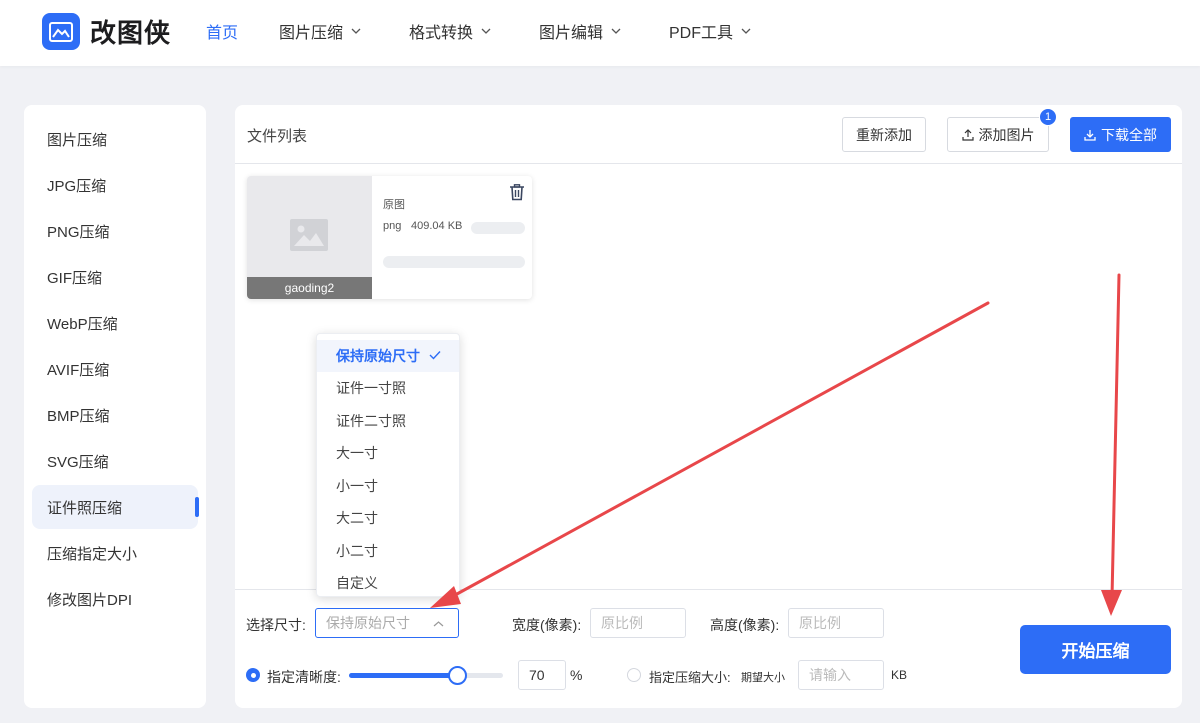  What do you see at coordinates (394, 205) in the screenshot?
I see `original-label: 原图` at bounding box center [394, 205].